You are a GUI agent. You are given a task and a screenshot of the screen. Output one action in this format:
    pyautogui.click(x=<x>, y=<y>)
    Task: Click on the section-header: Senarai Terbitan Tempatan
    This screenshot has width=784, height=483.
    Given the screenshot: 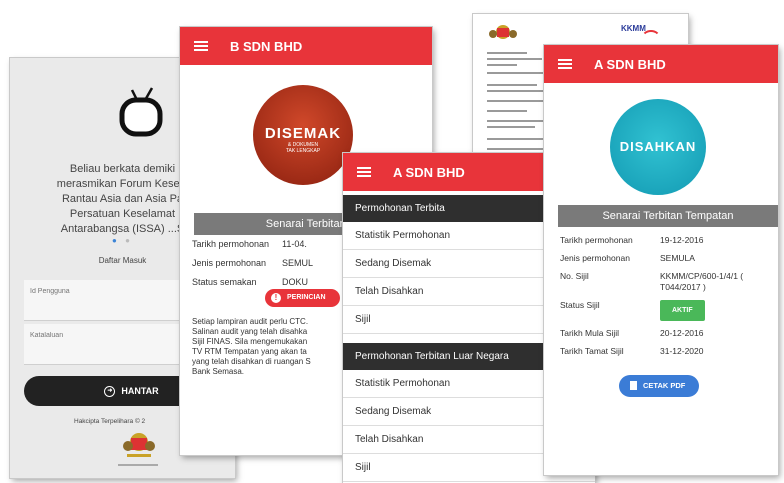 What is the action you would take?
    pyautogui.click(x=668, y=216)
    